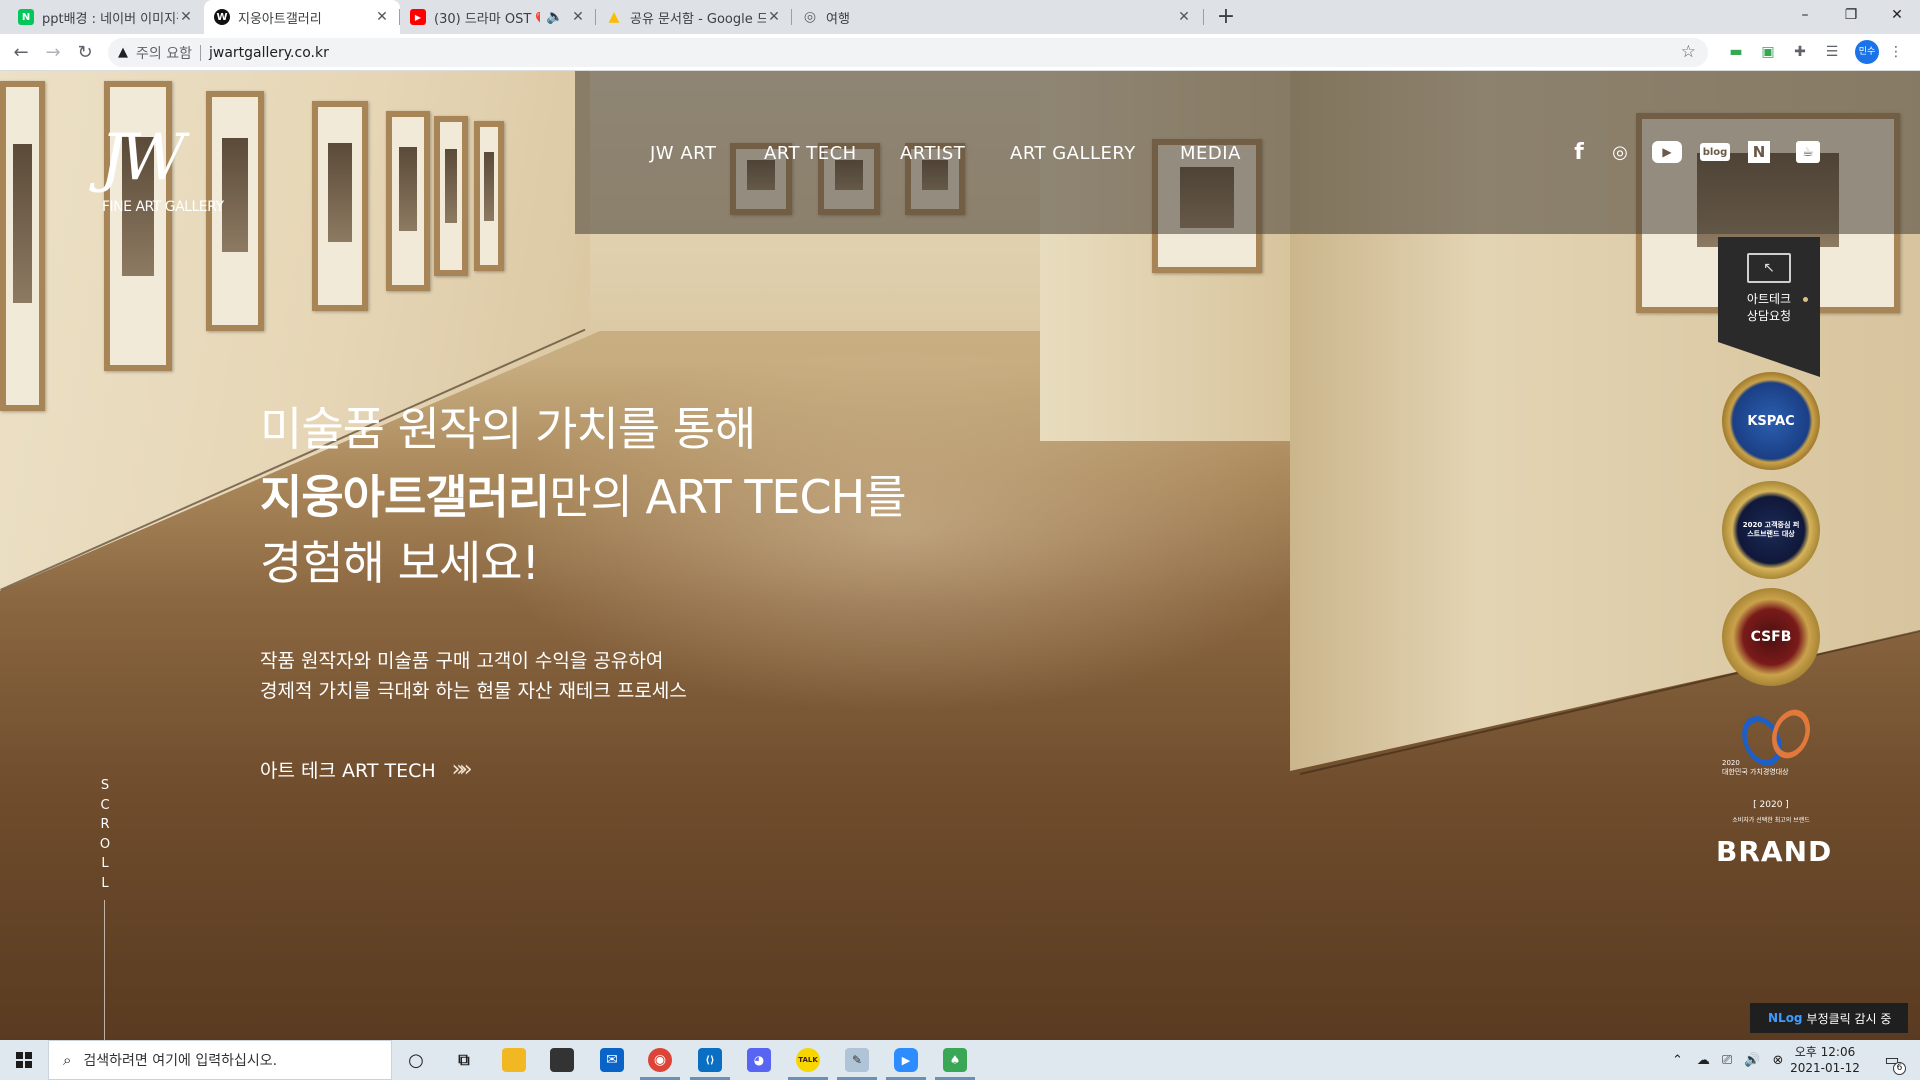 The width and height of the screenshot is (1920, 1080). Describe the element at coordinates (808, 1060) in the screenshot. I see `kakaotalk-icon: TALK` at that location.